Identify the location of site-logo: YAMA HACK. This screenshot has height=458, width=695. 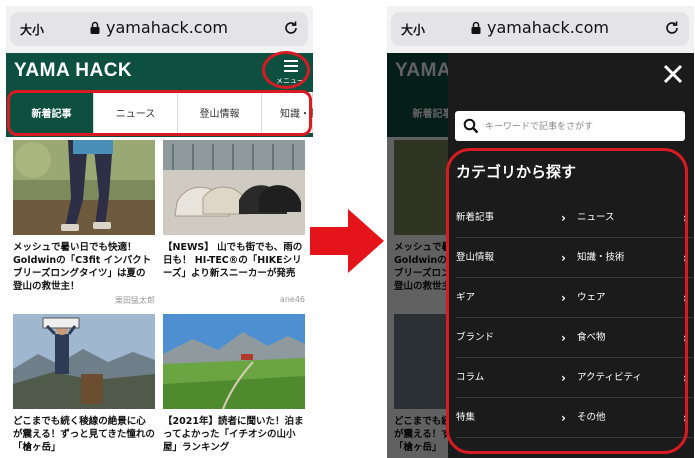
(73, 71).